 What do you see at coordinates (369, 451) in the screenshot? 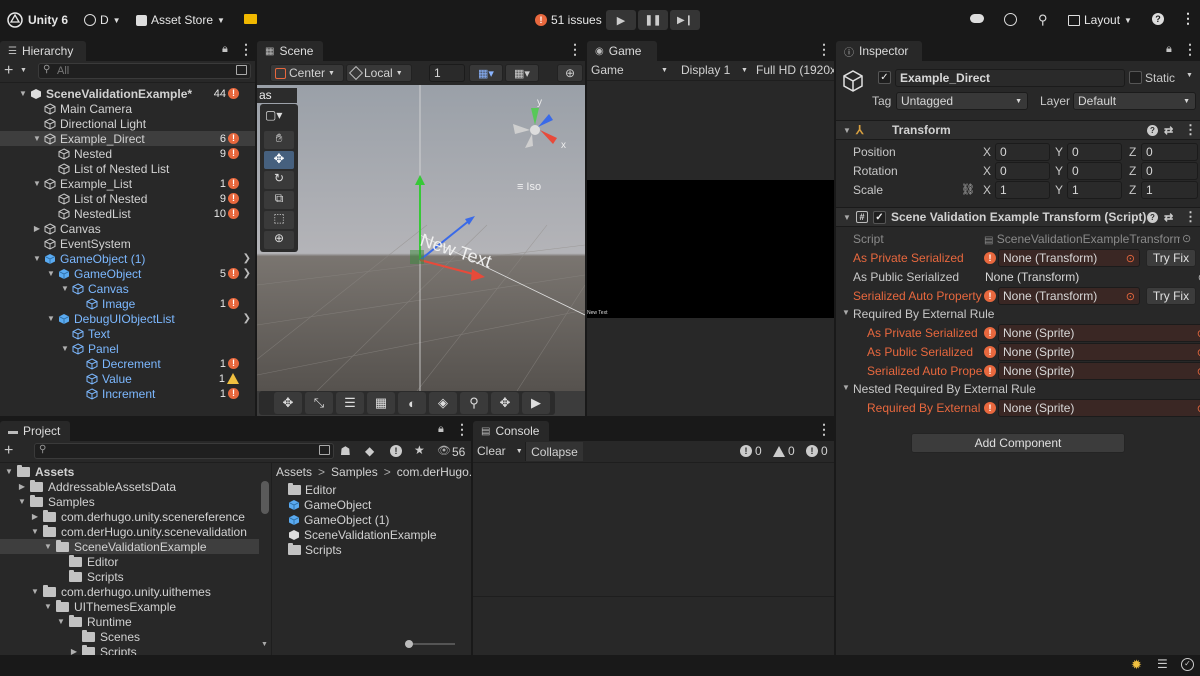
I see `filter-label-icon: ◆` at bounding box center [369, 451].